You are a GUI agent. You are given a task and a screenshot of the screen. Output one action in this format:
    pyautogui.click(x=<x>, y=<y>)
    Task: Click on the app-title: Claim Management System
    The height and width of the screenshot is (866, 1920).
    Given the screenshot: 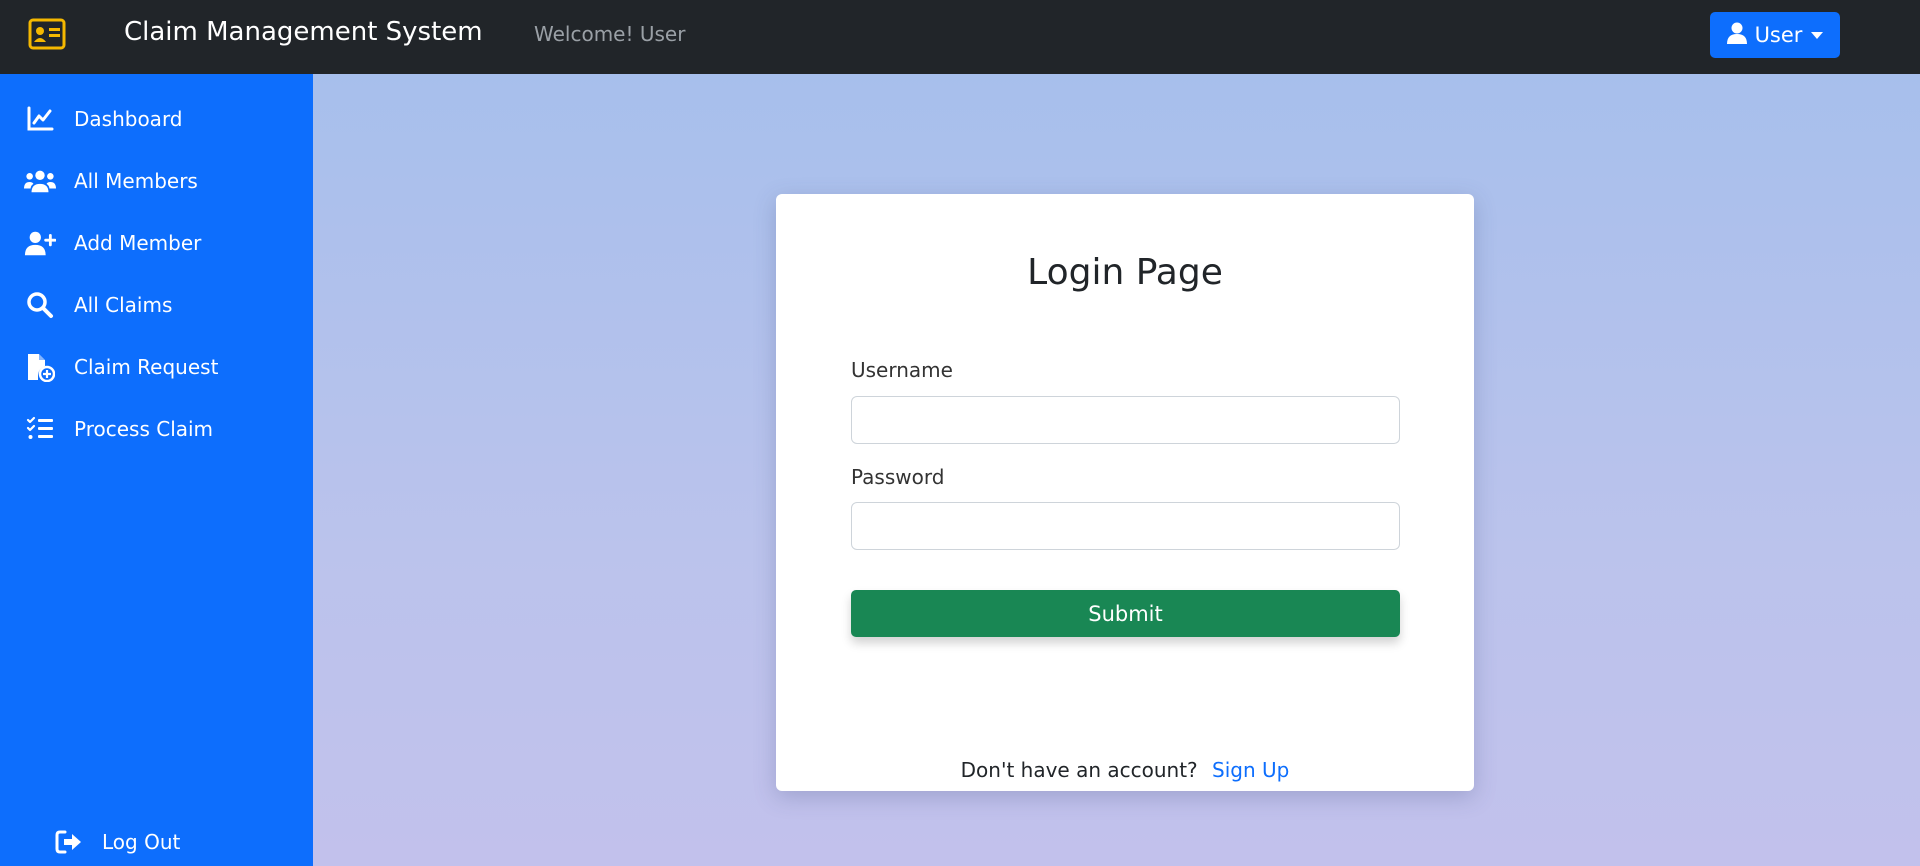 What is the action you would take?
    pyautogui.click(x=303, y=32)
    